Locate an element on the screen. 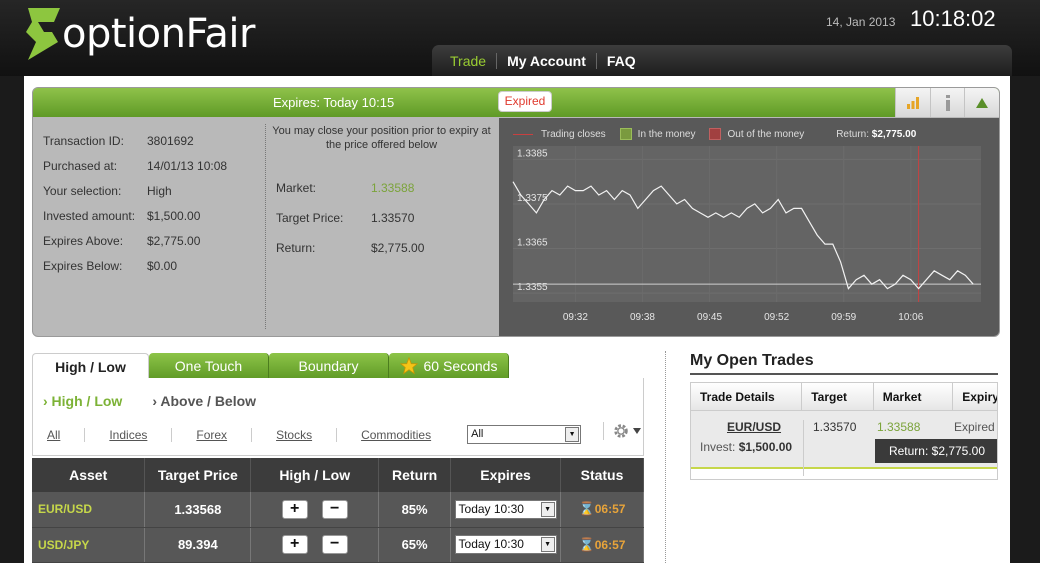 The width and height of the screenshot is (1040, 563). x-tick-label: 09:59 is located at coordinates (843, 317).